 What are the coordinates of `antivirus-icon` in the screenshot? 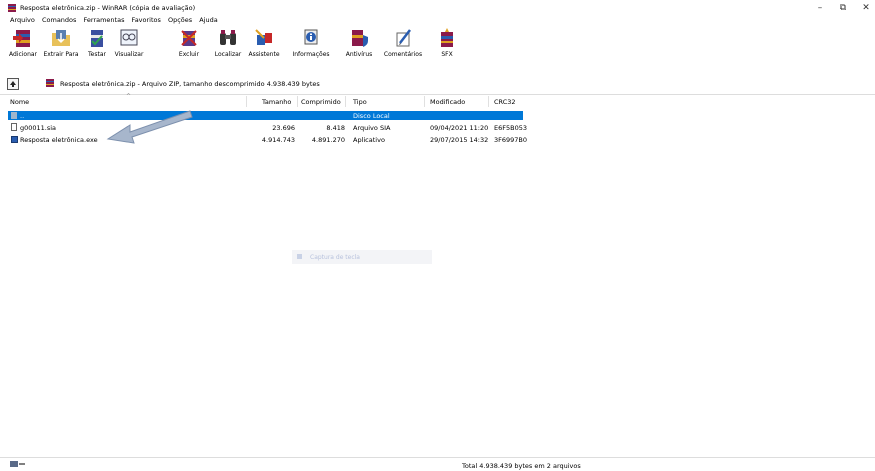 It's located at (360, 38).